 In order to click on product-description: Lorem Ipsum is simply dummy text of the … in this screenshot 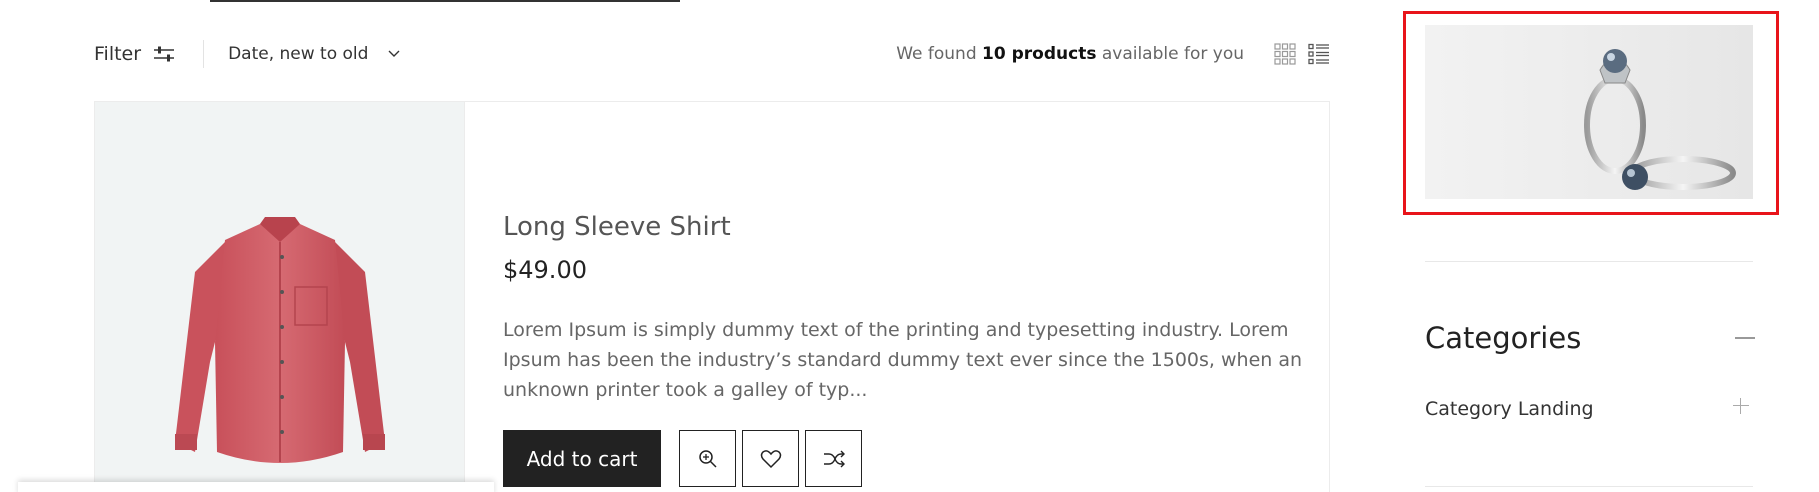, I will do `click(903, 360)`.